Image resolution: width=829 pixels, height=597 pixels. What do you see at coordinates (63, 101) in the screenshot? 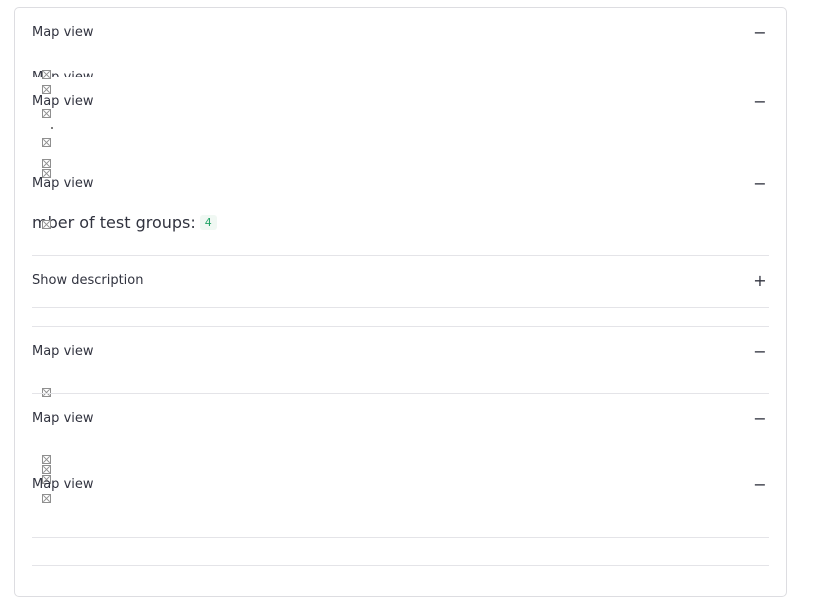
I see `map-view-expander-2-label: Map view` at bounding box center [63, 101].